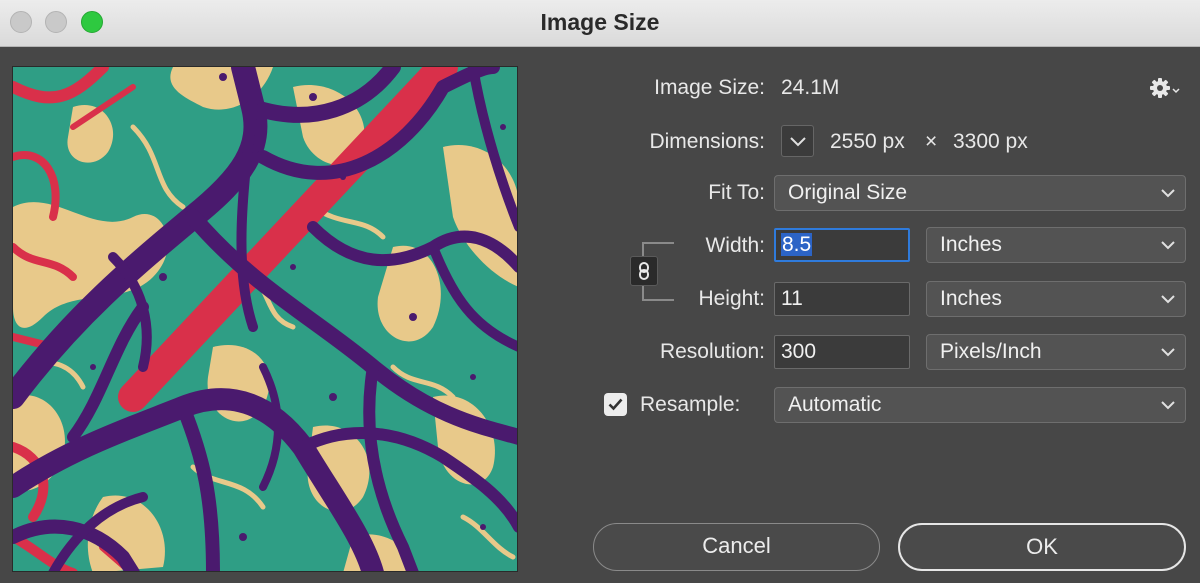  What do you see at coordinates (712, 351) in the screenshot?
I see `resolution-label: Resolution:` at bounding box center [712, 351].